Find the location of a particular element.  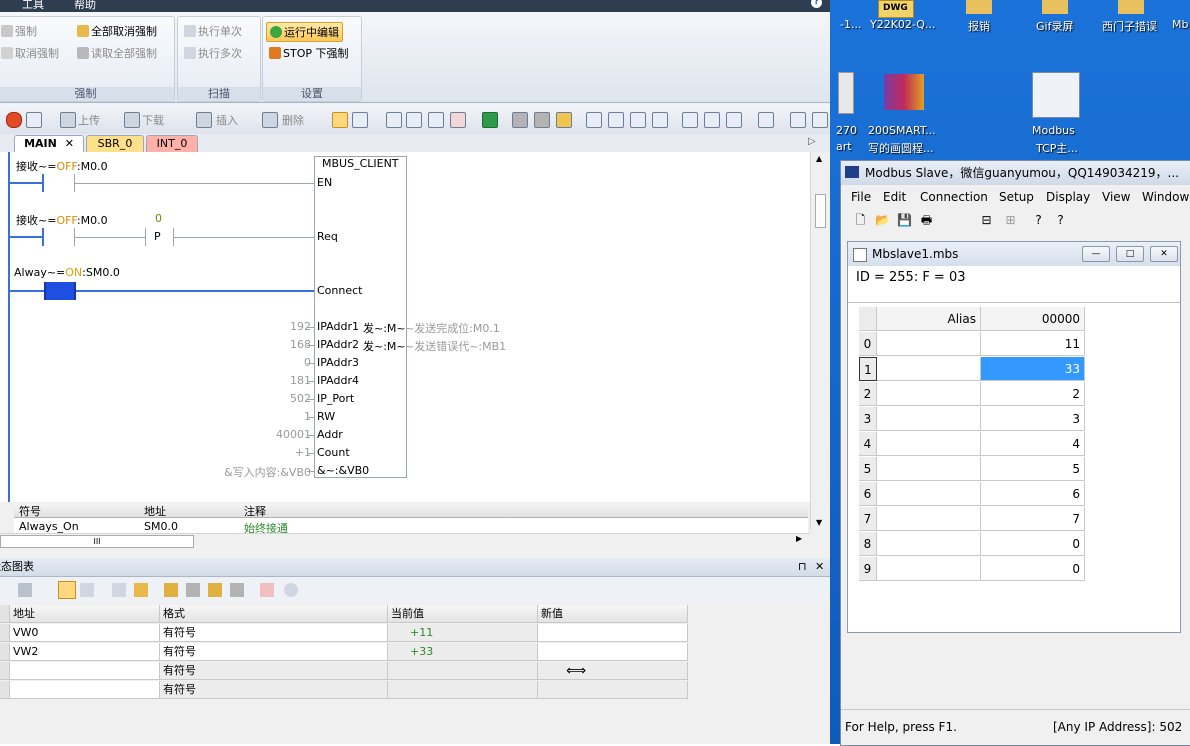

line-right-icon is located at coordinates (660, 120).